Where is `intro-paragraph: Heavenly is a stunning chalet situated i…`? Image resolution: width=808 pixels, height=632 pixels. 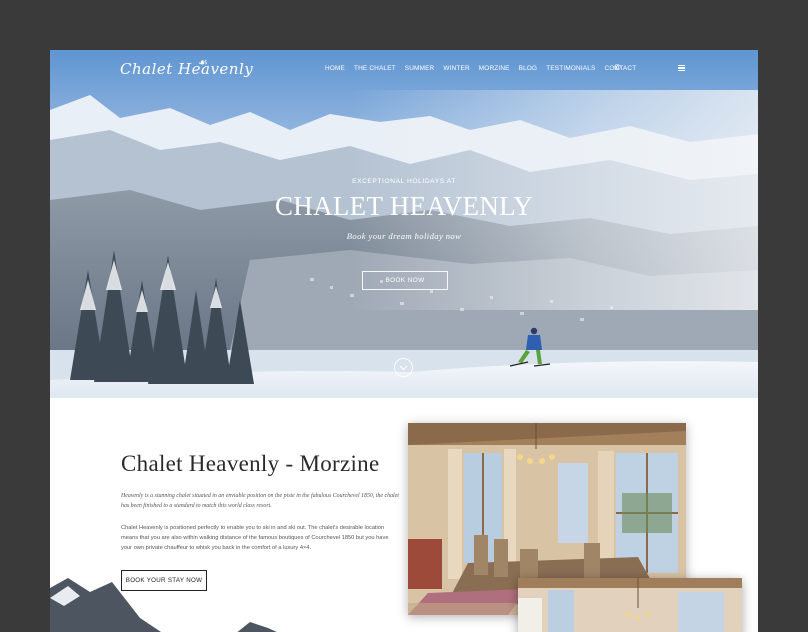
intro-paragraph: Heavenly is a stunning chalet situated i… is located at coordinates (260, 501).